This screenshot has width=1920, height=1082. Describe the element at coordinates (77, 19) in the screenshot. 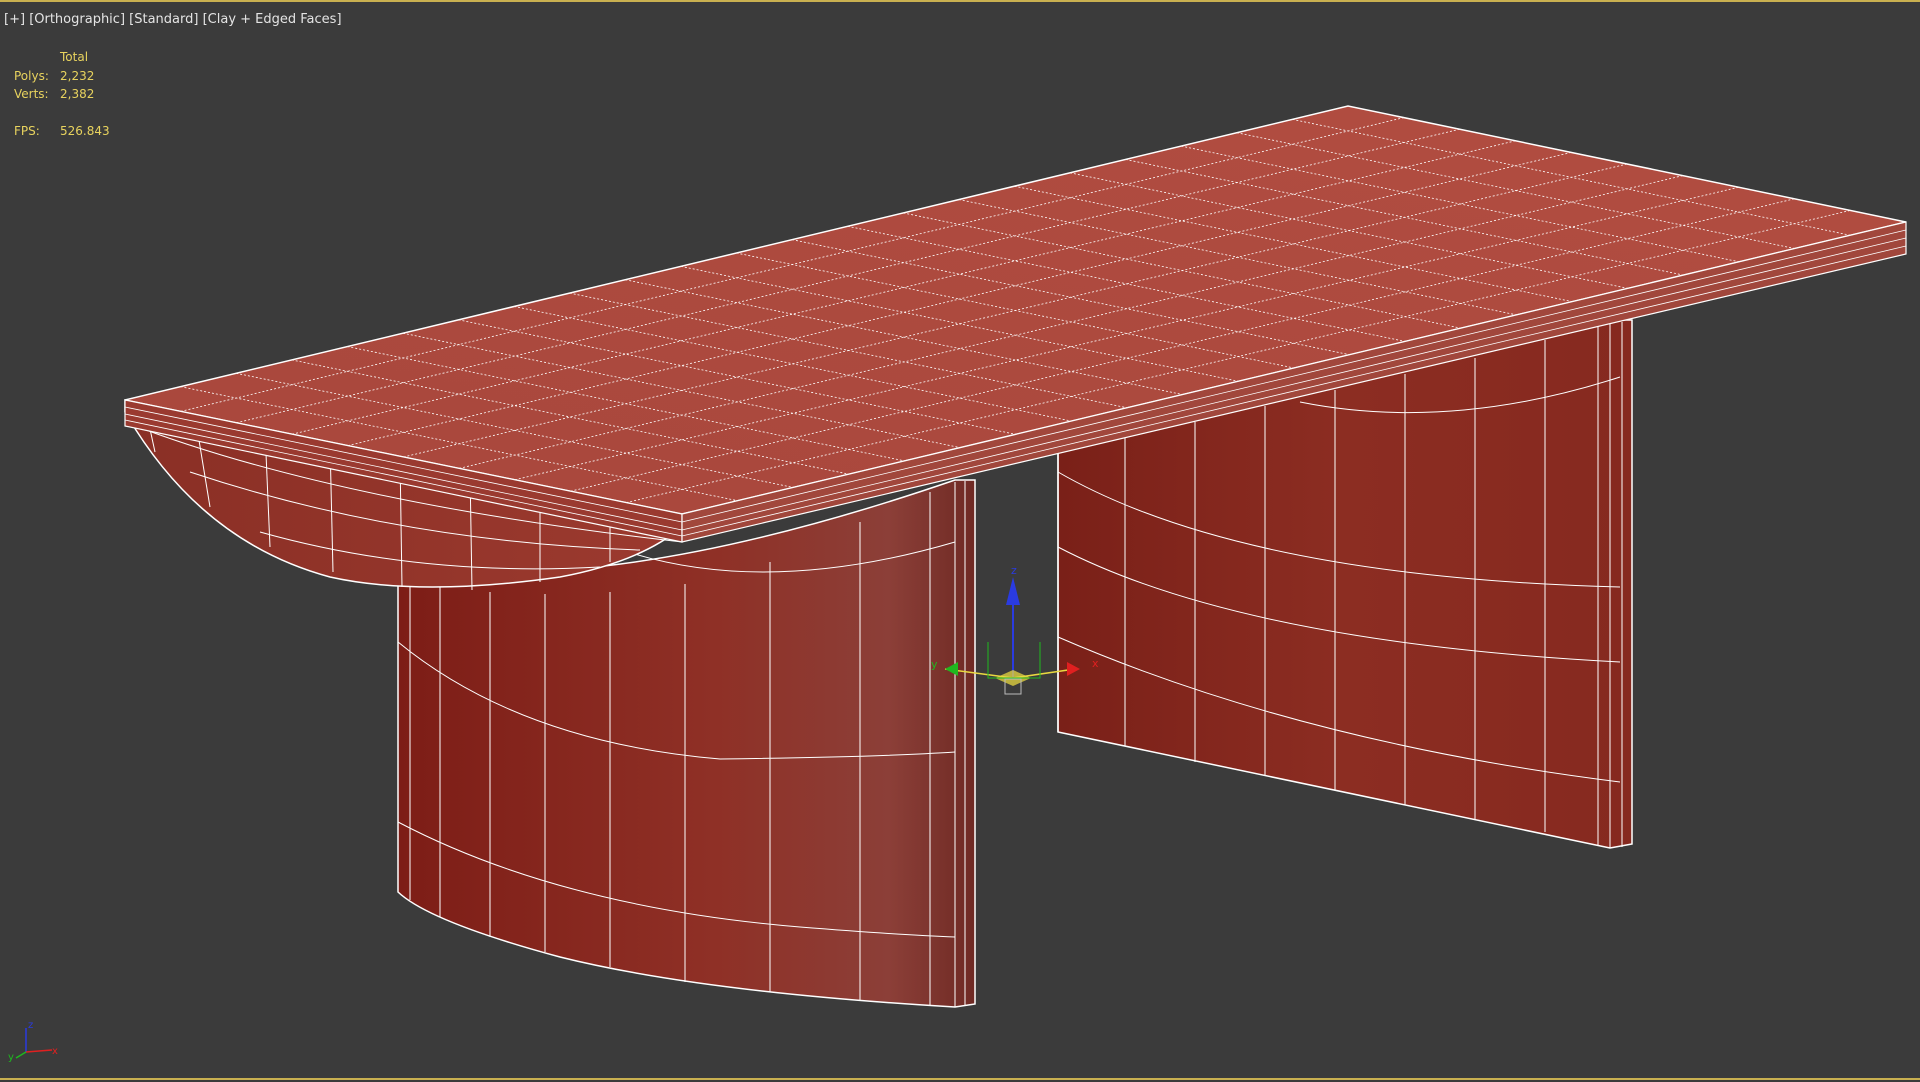

I see `viewport-view-menu: [Orthographic]` at that location.